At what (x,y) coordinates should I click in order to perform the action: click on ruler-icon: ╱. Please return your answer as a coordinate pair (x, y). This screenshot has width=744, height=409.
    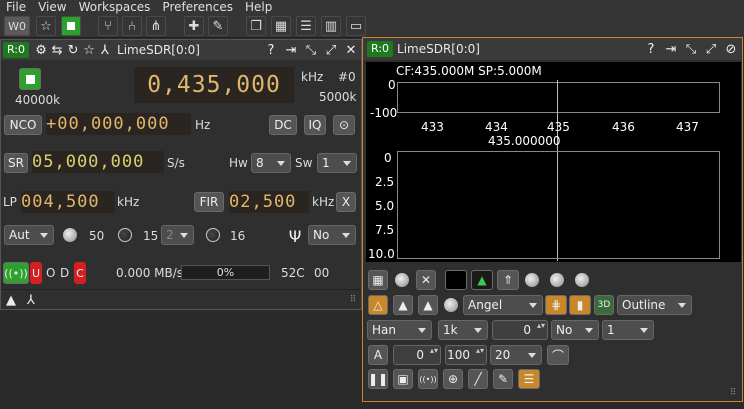
    Looking at the image, I should click on (478, 379).